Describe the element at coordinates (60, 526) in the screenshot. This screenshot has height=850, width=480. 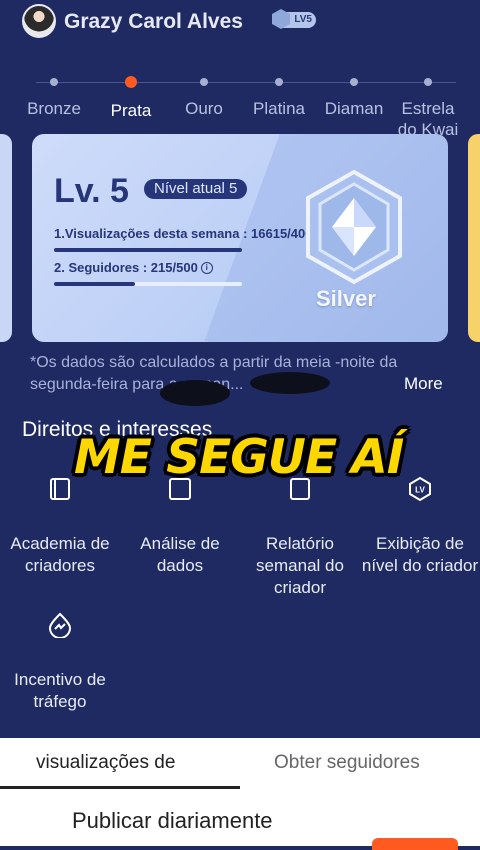
I see `feature-academia: Academia de criadores` at that location.